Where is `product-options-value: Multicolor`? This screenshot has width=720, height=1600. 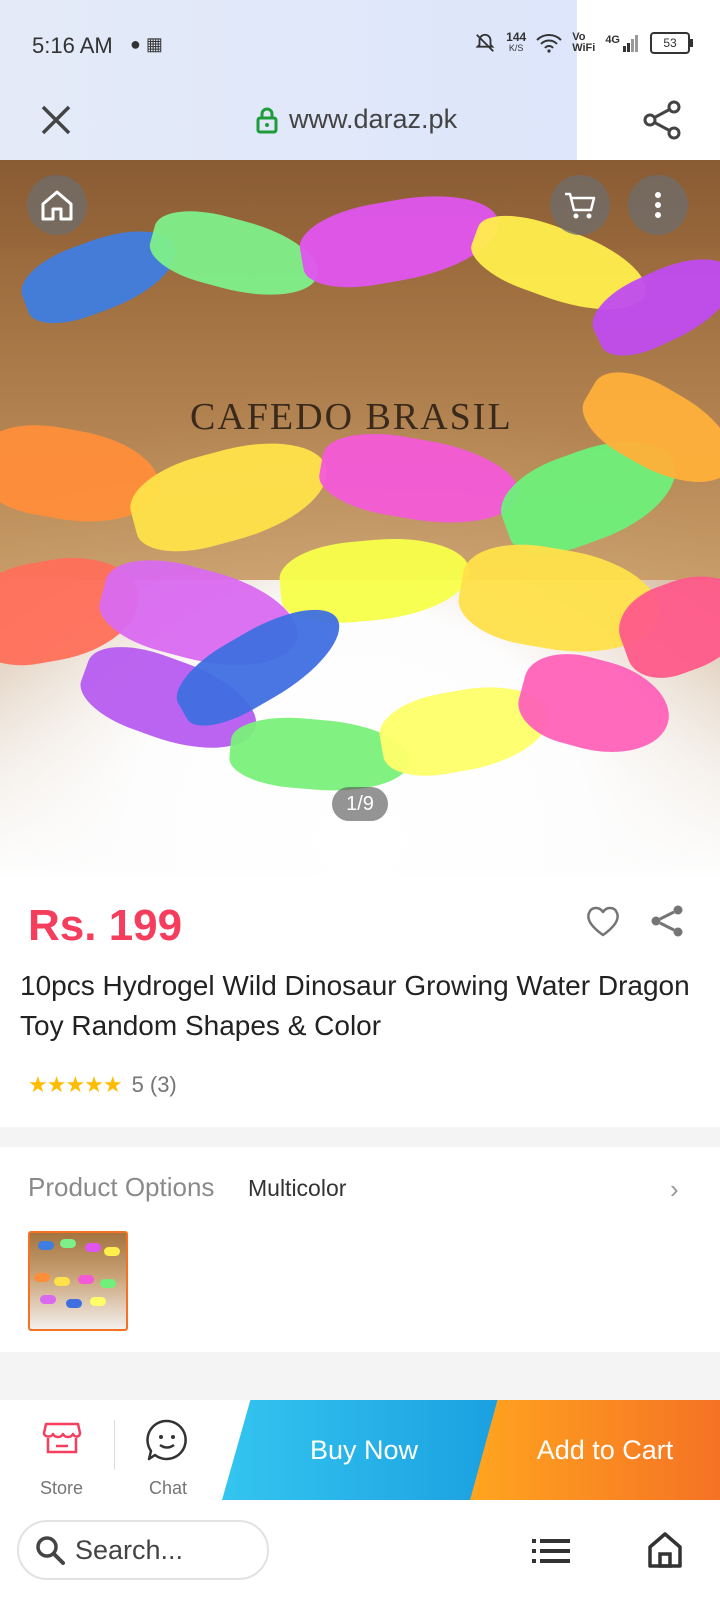 product-options-value: Multicolor is located at coordinates (297, 1188).